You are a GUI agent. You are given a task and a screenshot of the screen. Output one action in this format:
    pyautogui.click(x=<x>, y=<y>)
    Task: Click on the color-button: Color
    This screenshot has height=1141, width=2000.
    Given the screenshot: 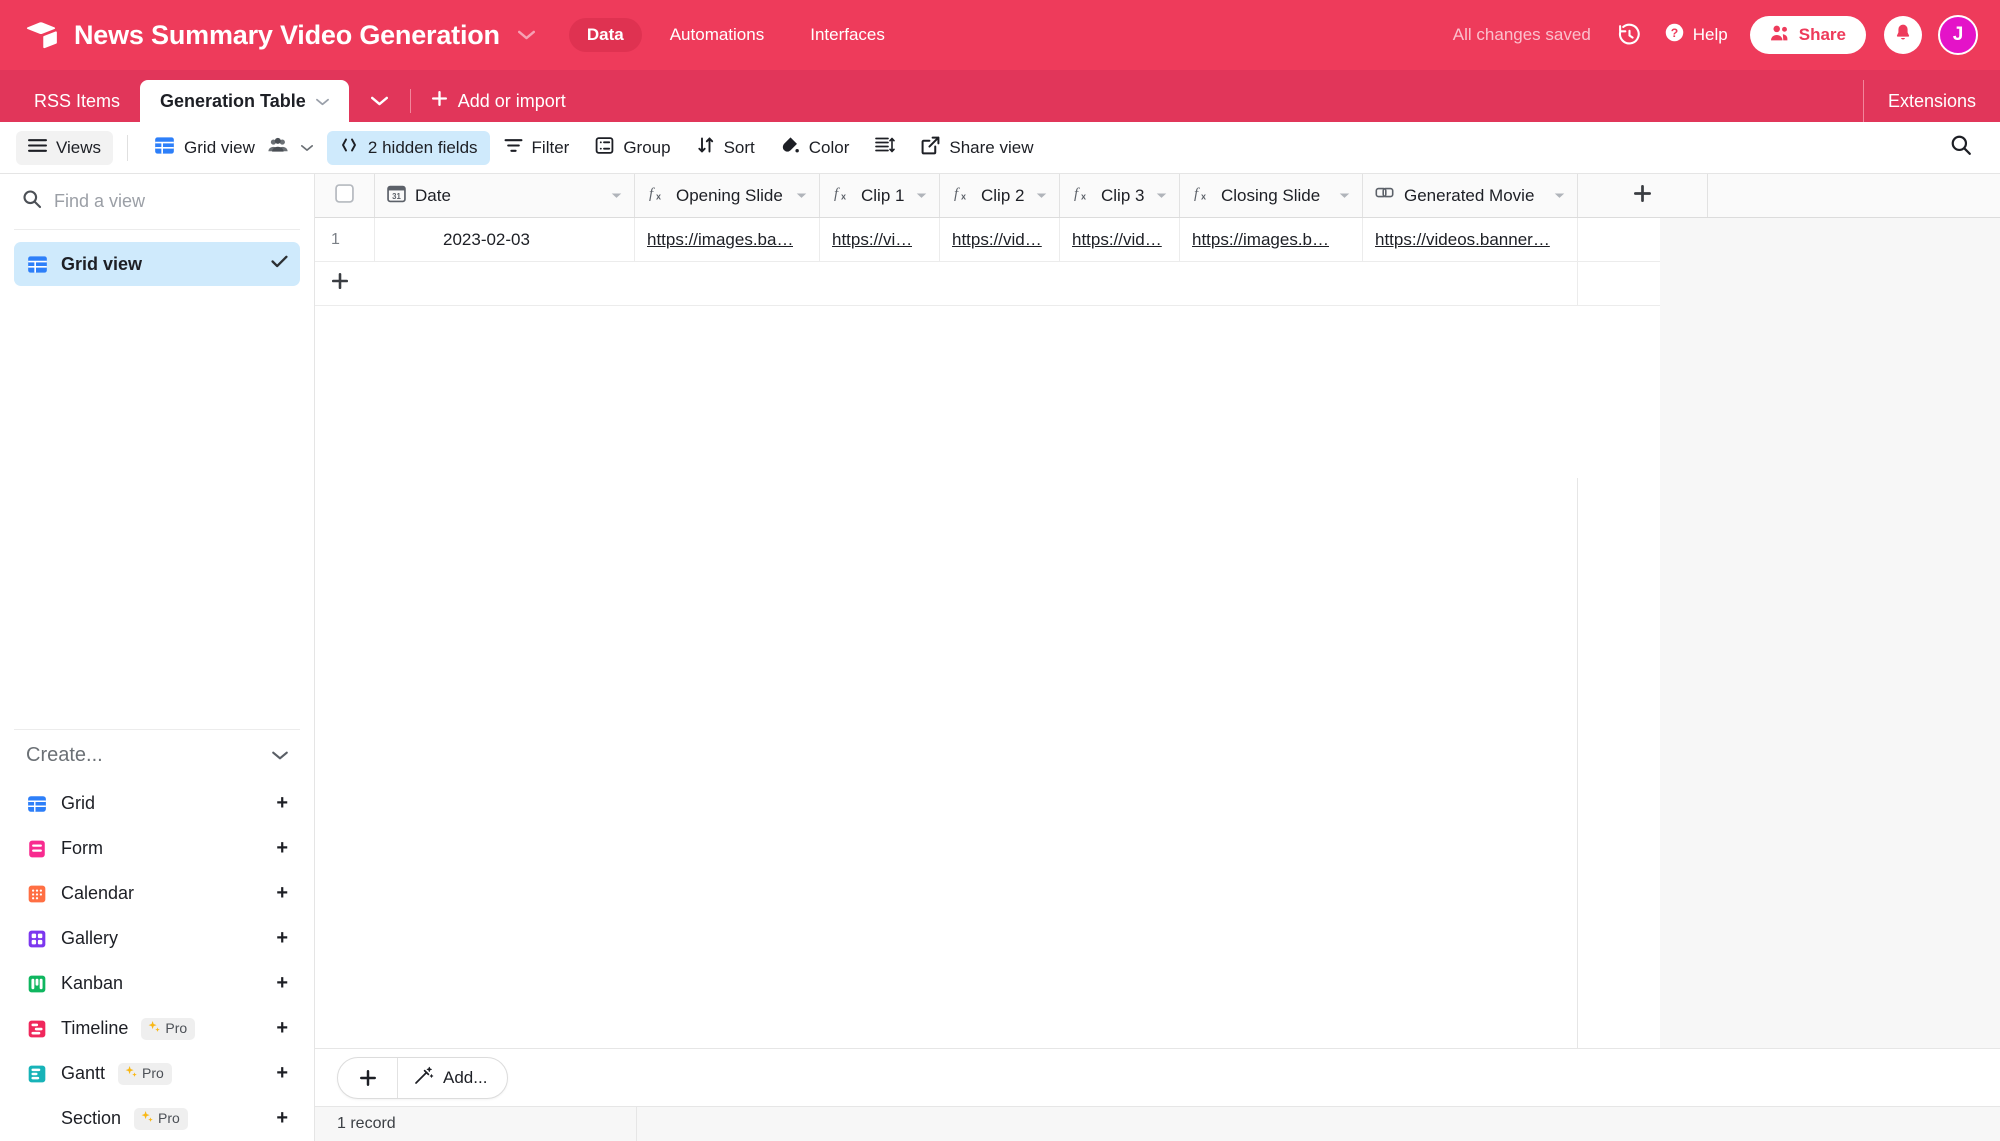 What is the action you would take?
    pyautogui.click(x=815, y=148)
    